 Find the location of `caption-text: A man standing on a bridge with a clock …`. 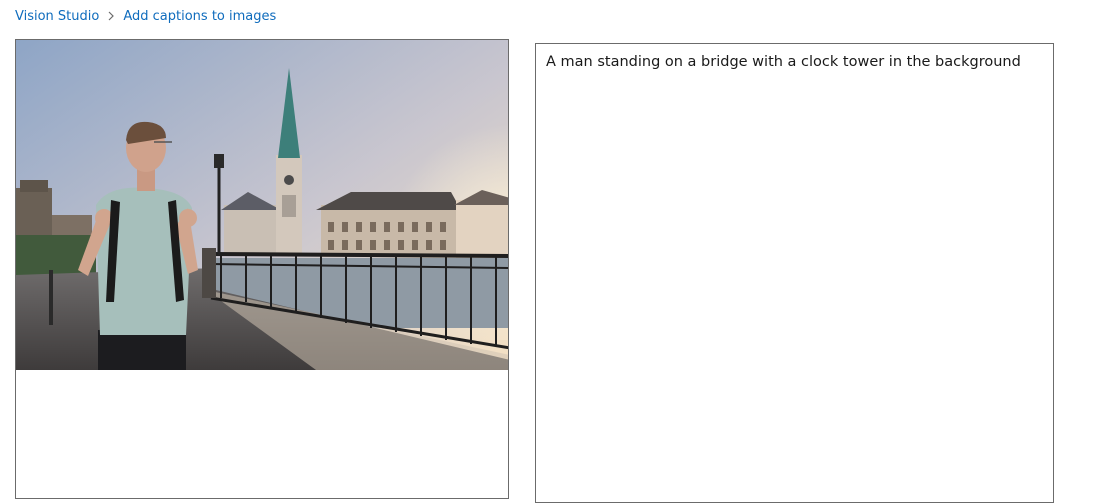

caption-text: A man standing on a bridge with a clock … is located at coordinates (783, 62).